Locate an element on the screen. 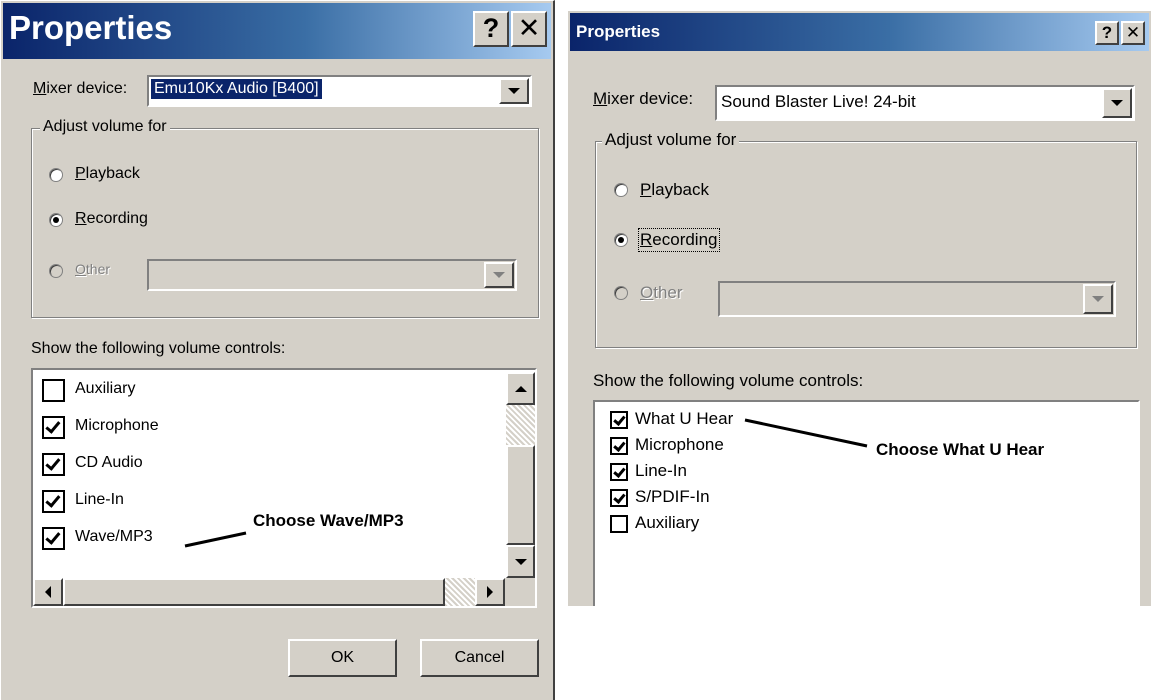  scrollbar-thumb is located at coordinates (520, 495).